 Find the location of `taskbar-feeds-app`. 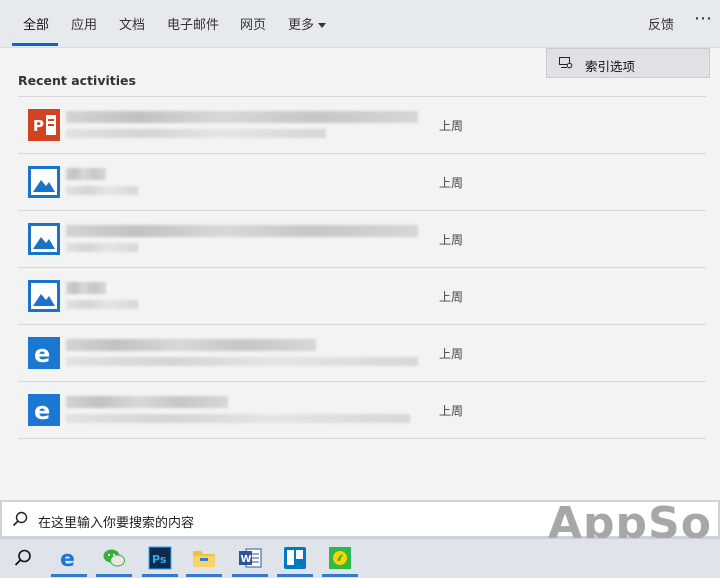

taskbar-feeds-app is located at coordinates (340, 558).